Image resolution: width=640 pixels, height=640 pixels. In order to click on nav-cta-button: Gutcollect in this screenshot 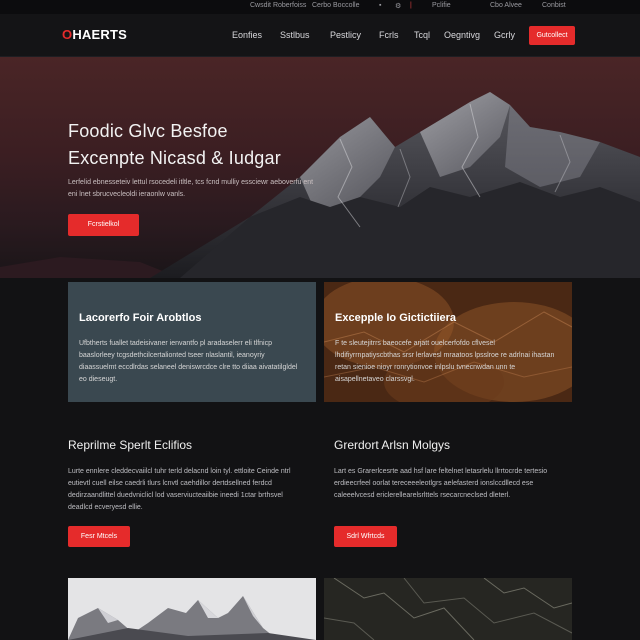, I will do `click(552, 35)`.